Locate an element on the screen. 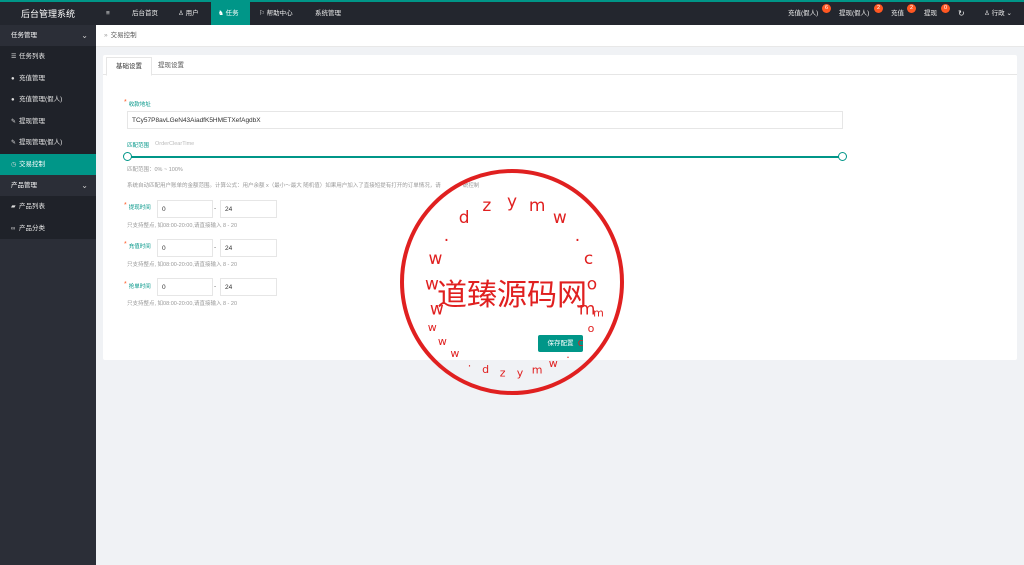 This screenshot has width=1024, height=565. label-text: 抢单时间 is located at coordinates (139, 287).